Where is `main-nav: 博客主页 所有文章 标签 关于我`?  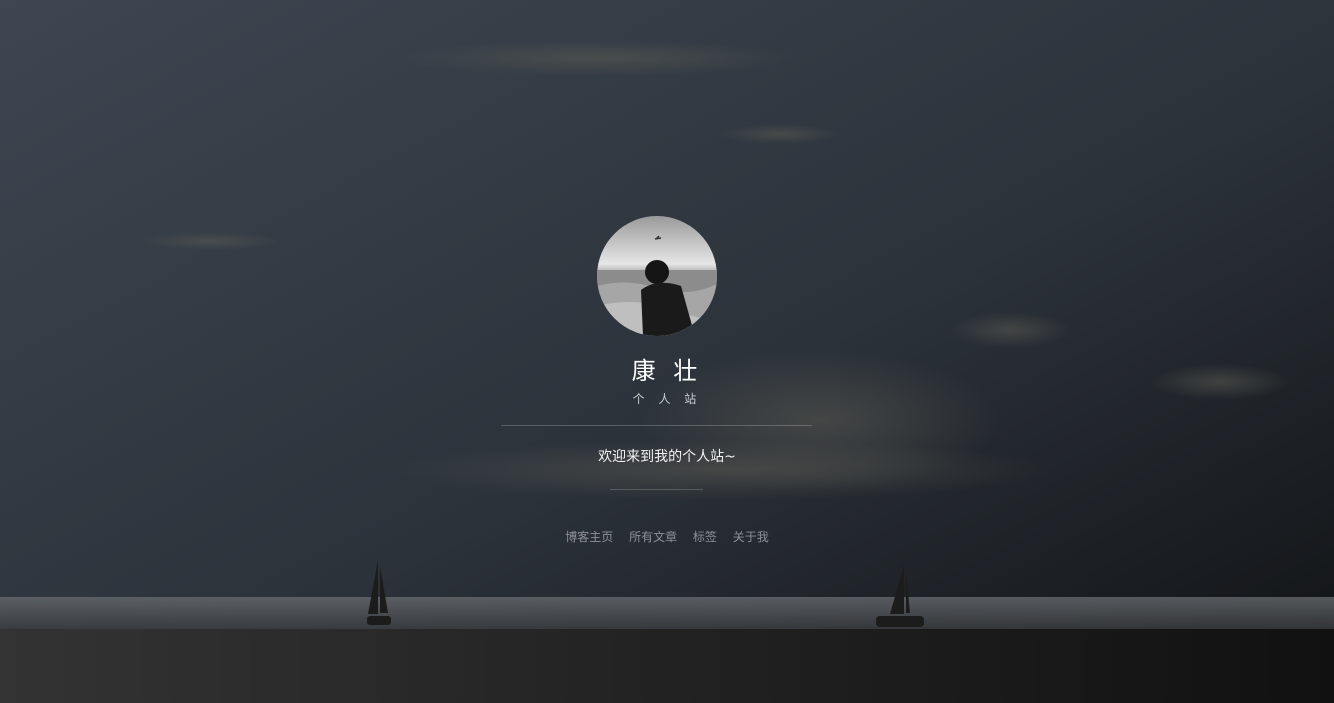 main-nav: 博客主页 所有文章 标签 关于我 is located at coordinates (667, 537).